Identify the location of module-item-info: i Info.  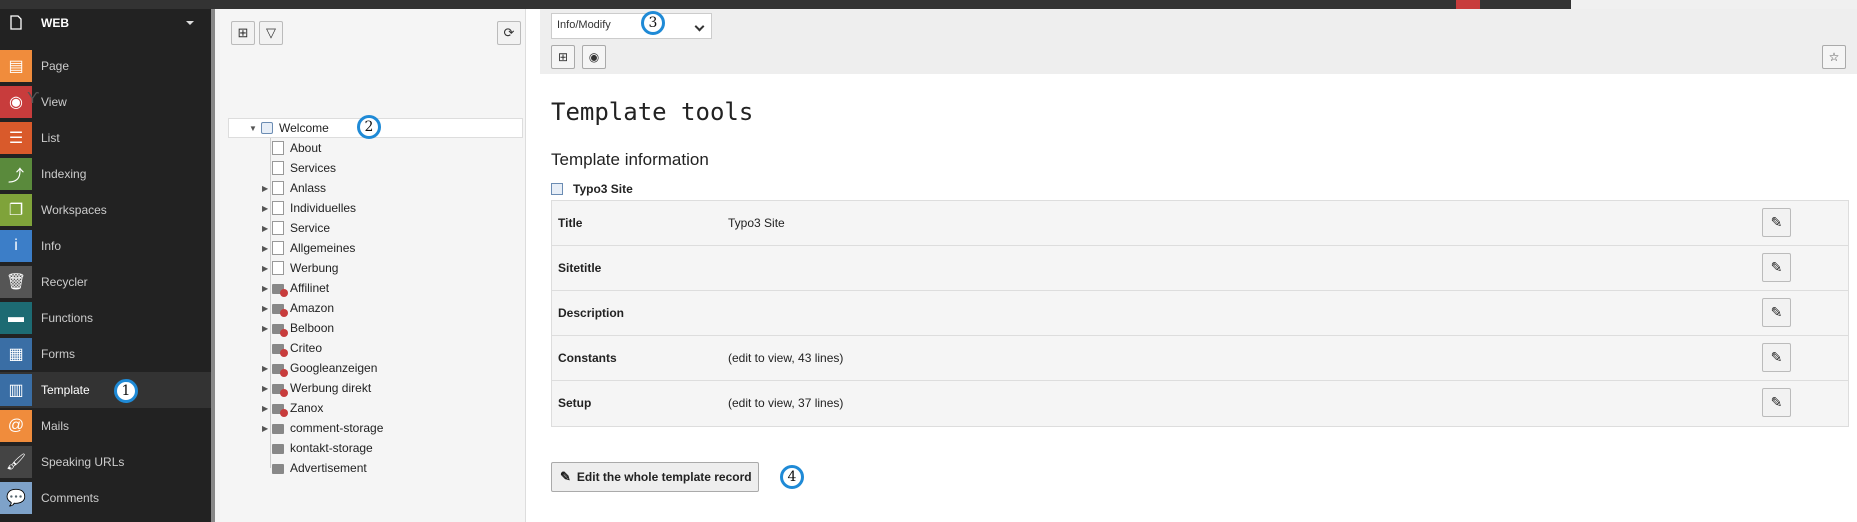
(105, 246).